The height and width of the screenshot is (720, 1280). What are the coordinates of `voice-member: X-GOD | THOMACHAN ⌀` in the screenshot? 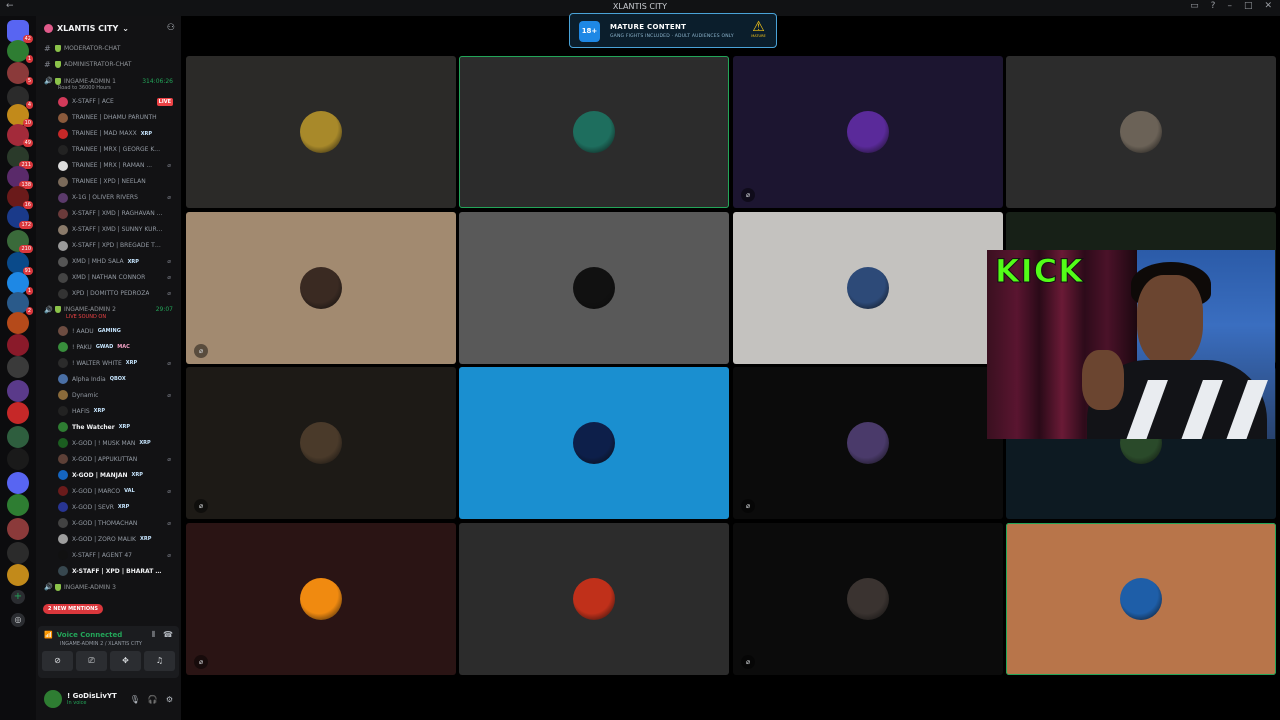 It's located at (108, 523).